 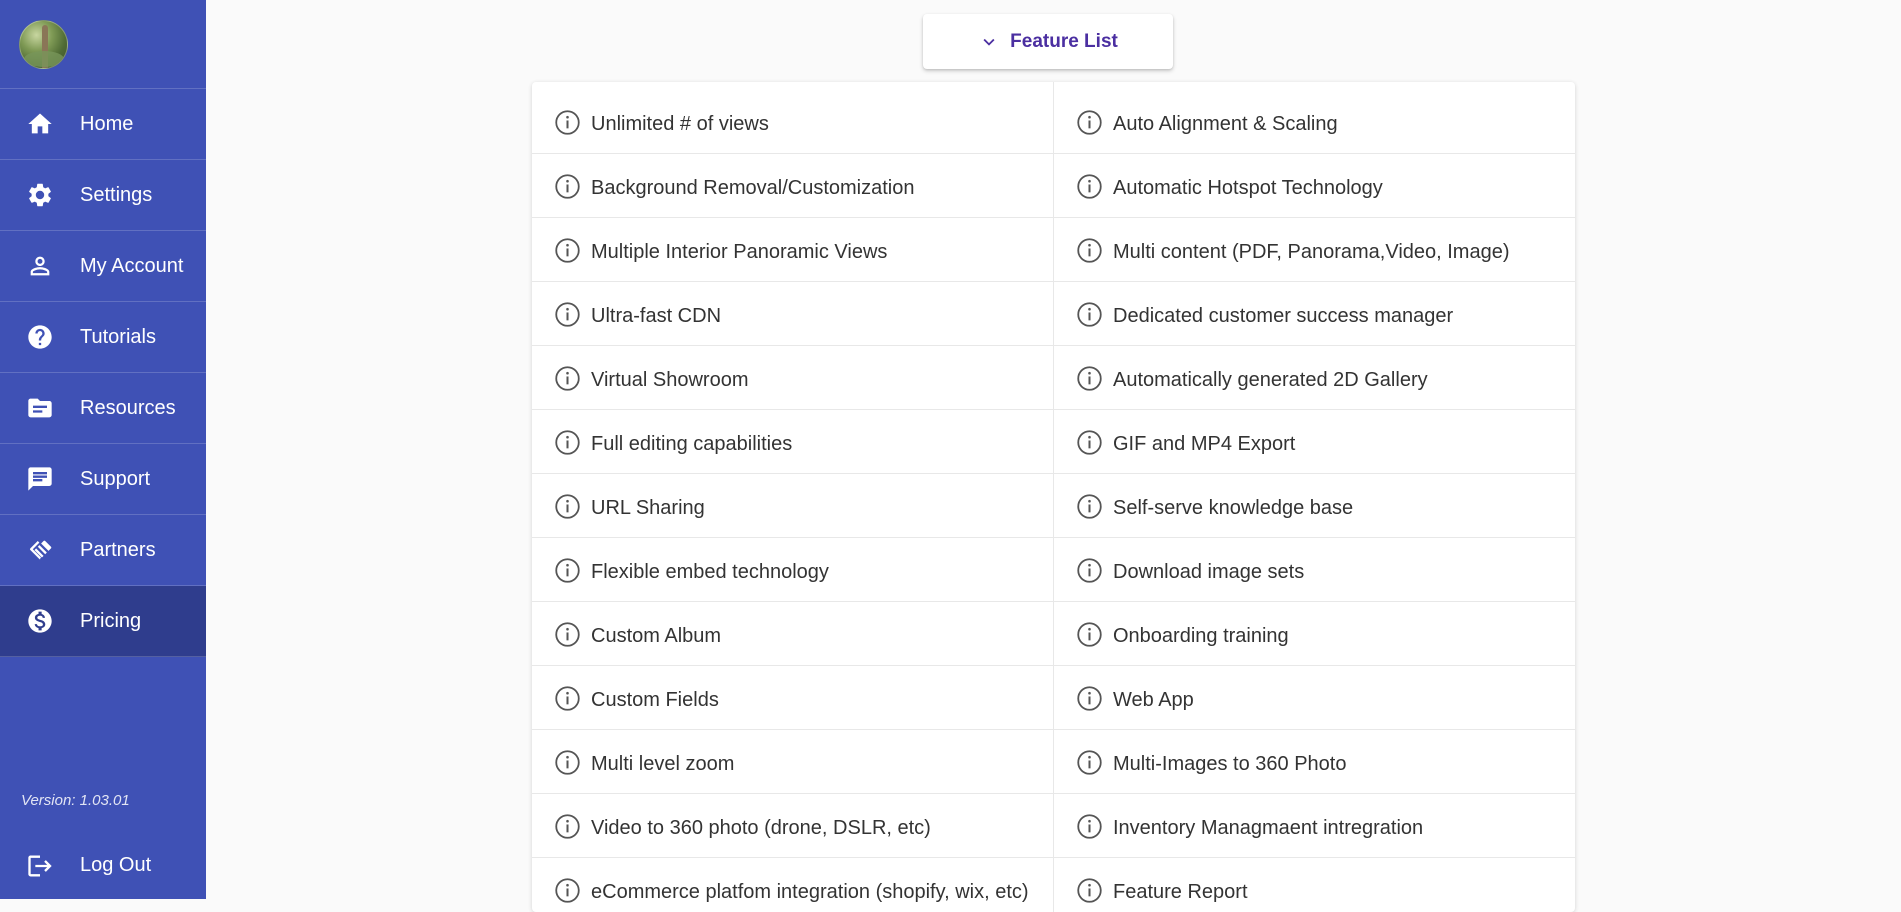 What do you see at coordinates (1230, 764) in the screenshot?
I see `feature-label: Multi-Images to 360 Photo` at bounding box center [1230, 764].